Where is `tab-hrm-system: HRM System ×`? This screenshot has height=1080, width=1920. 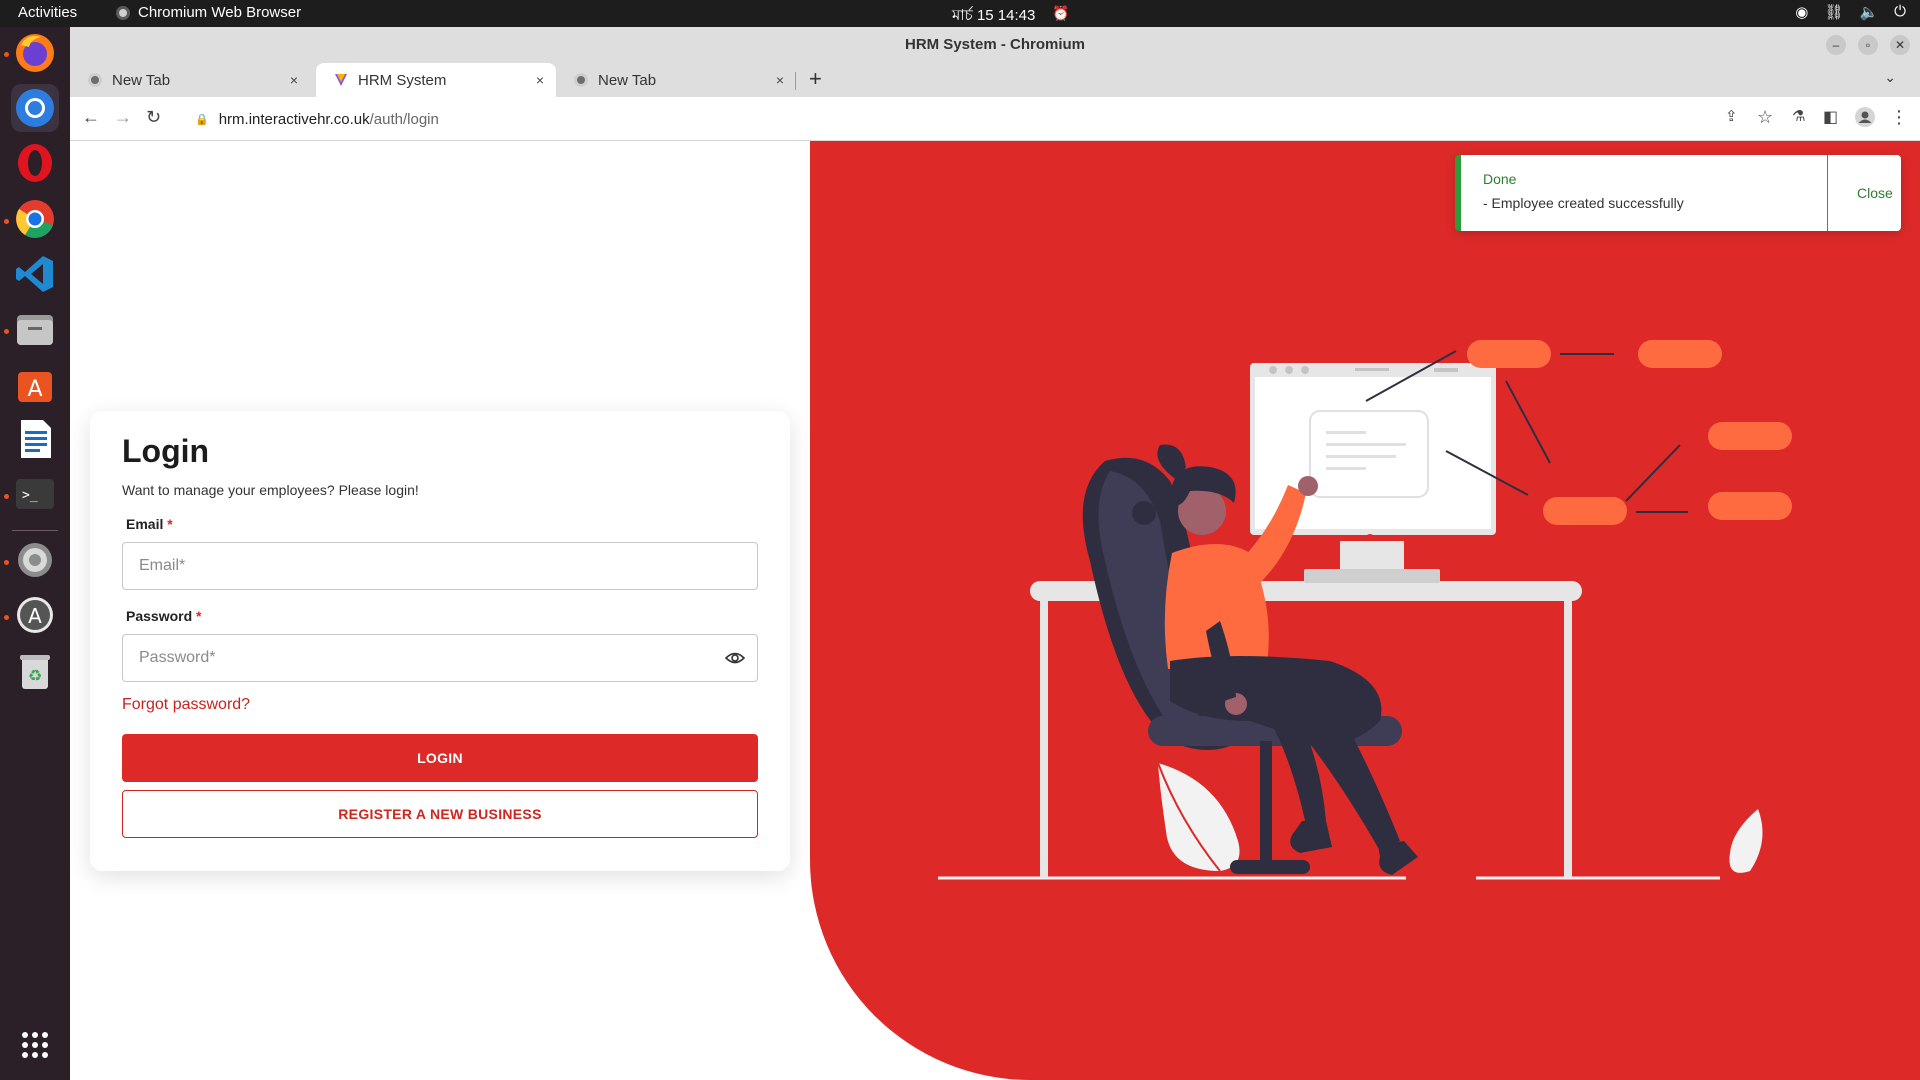
tab-hrm-system: HRM System × is located at coordinates (436, 80).